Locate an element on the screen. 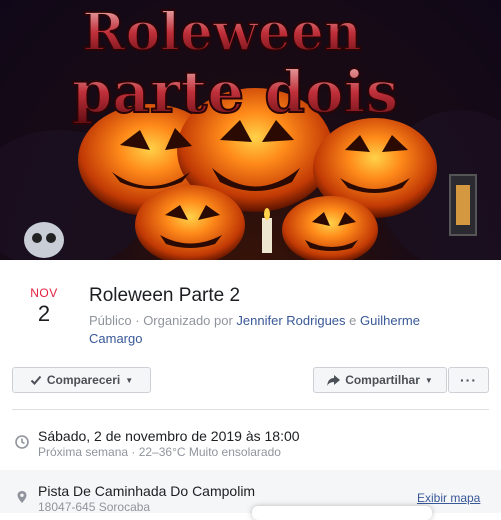 Image resolution: width=501 pixels, height=520 pixels. popup-edge is located at coordinates (342, 513).